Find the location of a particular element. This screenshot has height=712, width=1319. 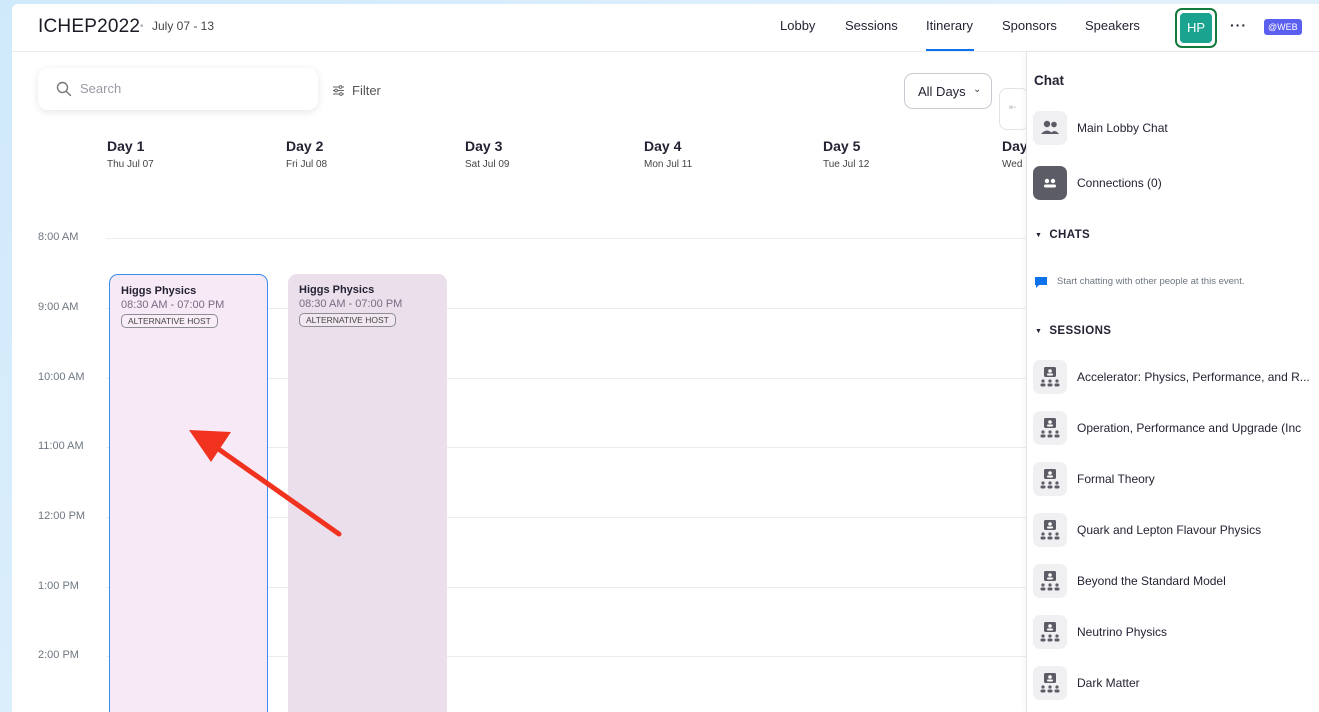

session-chat-item: Dark Matter is located at coordinates (1176, 683).